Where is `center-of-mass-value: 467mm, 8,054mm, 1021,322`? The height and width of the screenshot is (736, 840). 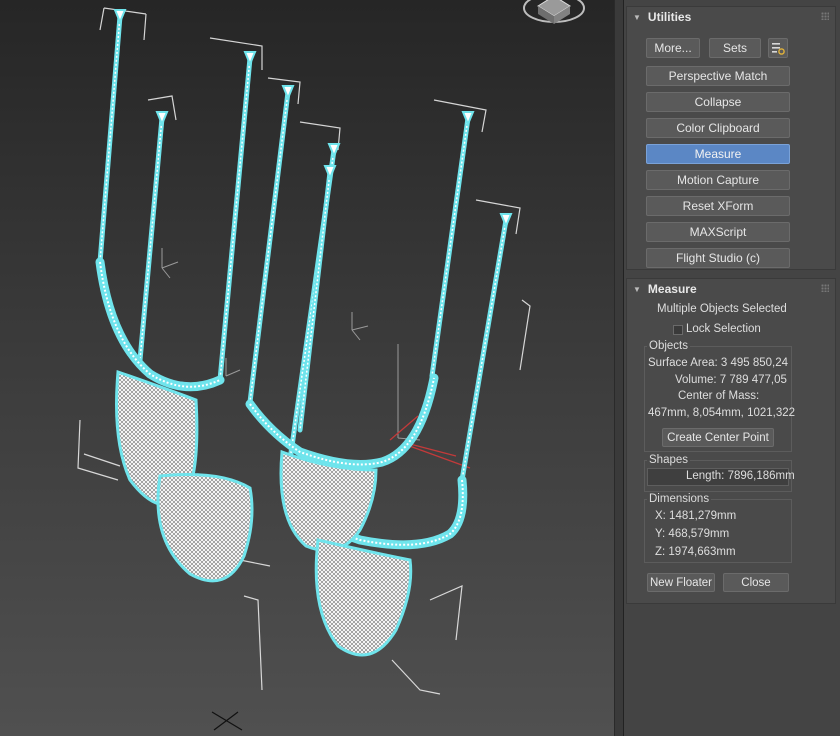
center-of-mass-value: 467mm, 8,054mm, 1021,322 is located at coordinates (722, 413).